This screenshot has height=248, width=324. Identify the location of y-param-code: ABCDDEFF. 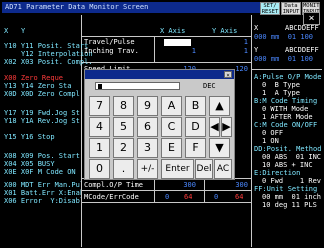
(302, 50).